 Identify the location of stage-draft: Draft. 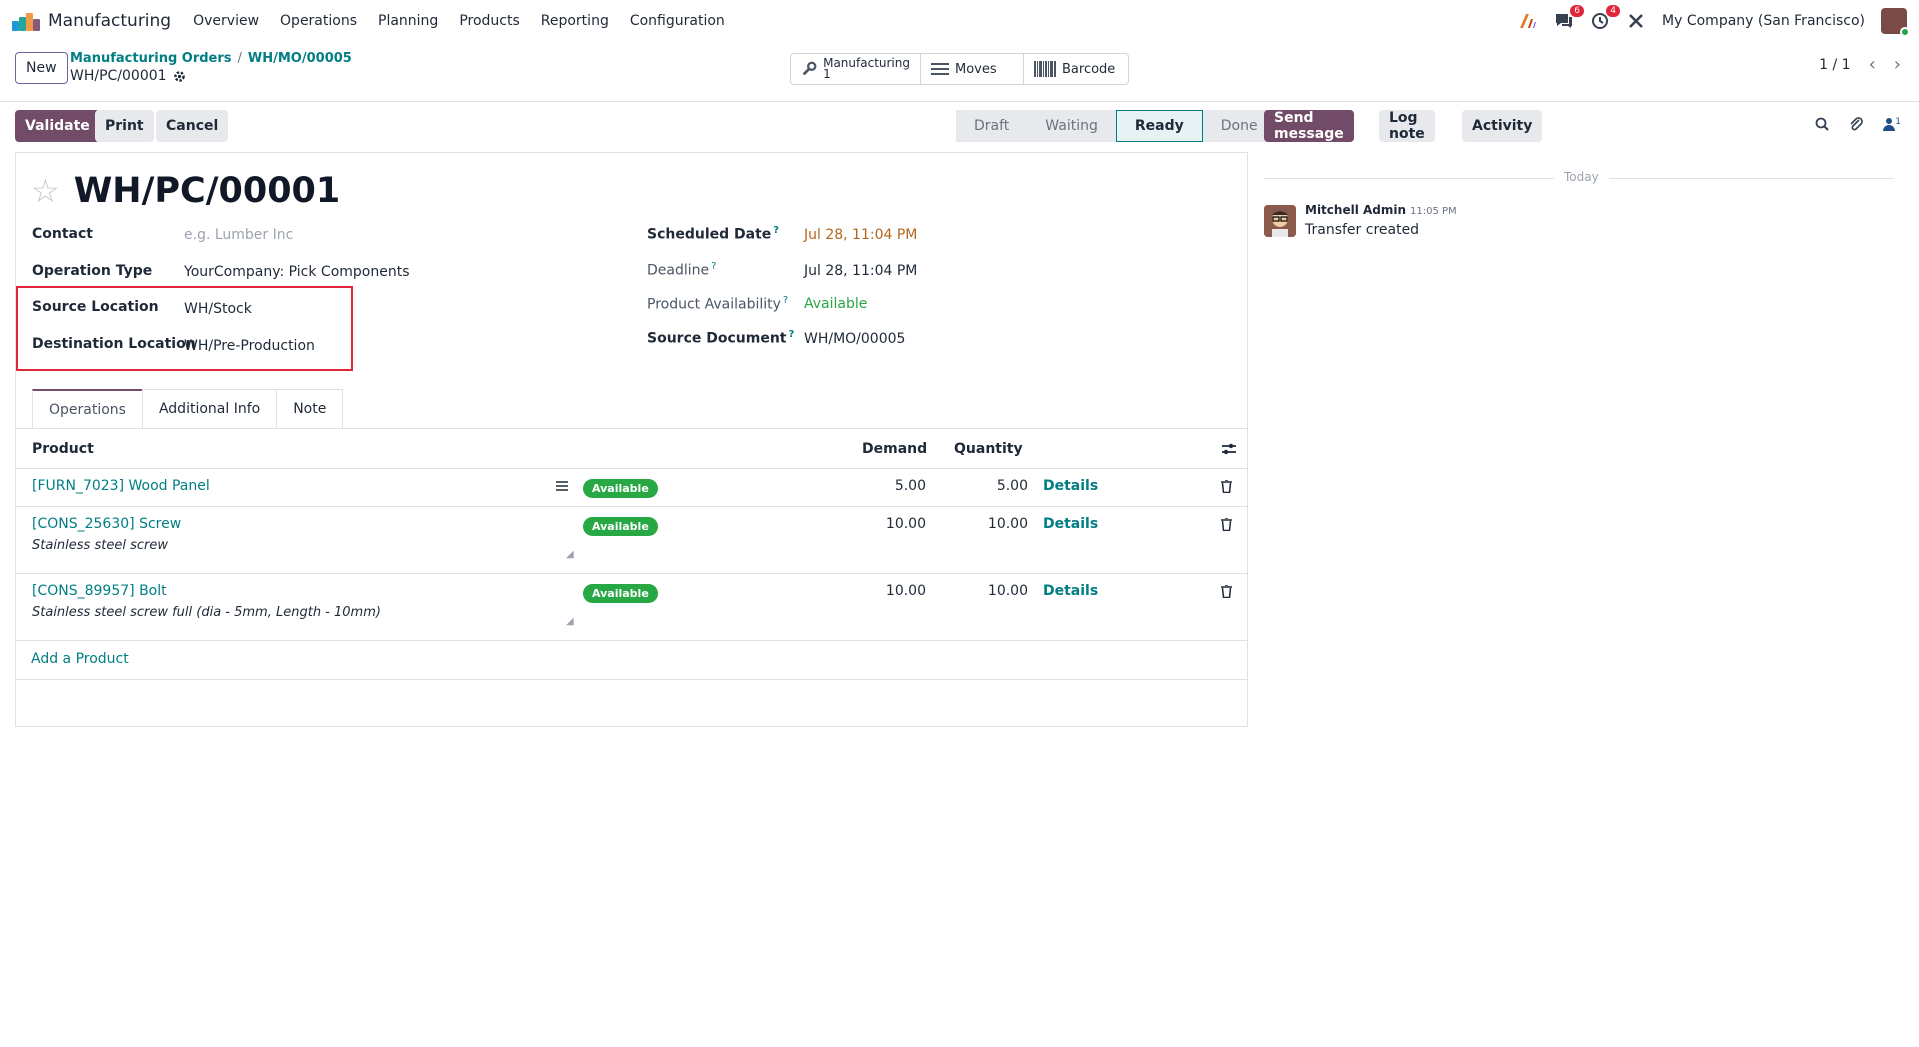
(992, 126).